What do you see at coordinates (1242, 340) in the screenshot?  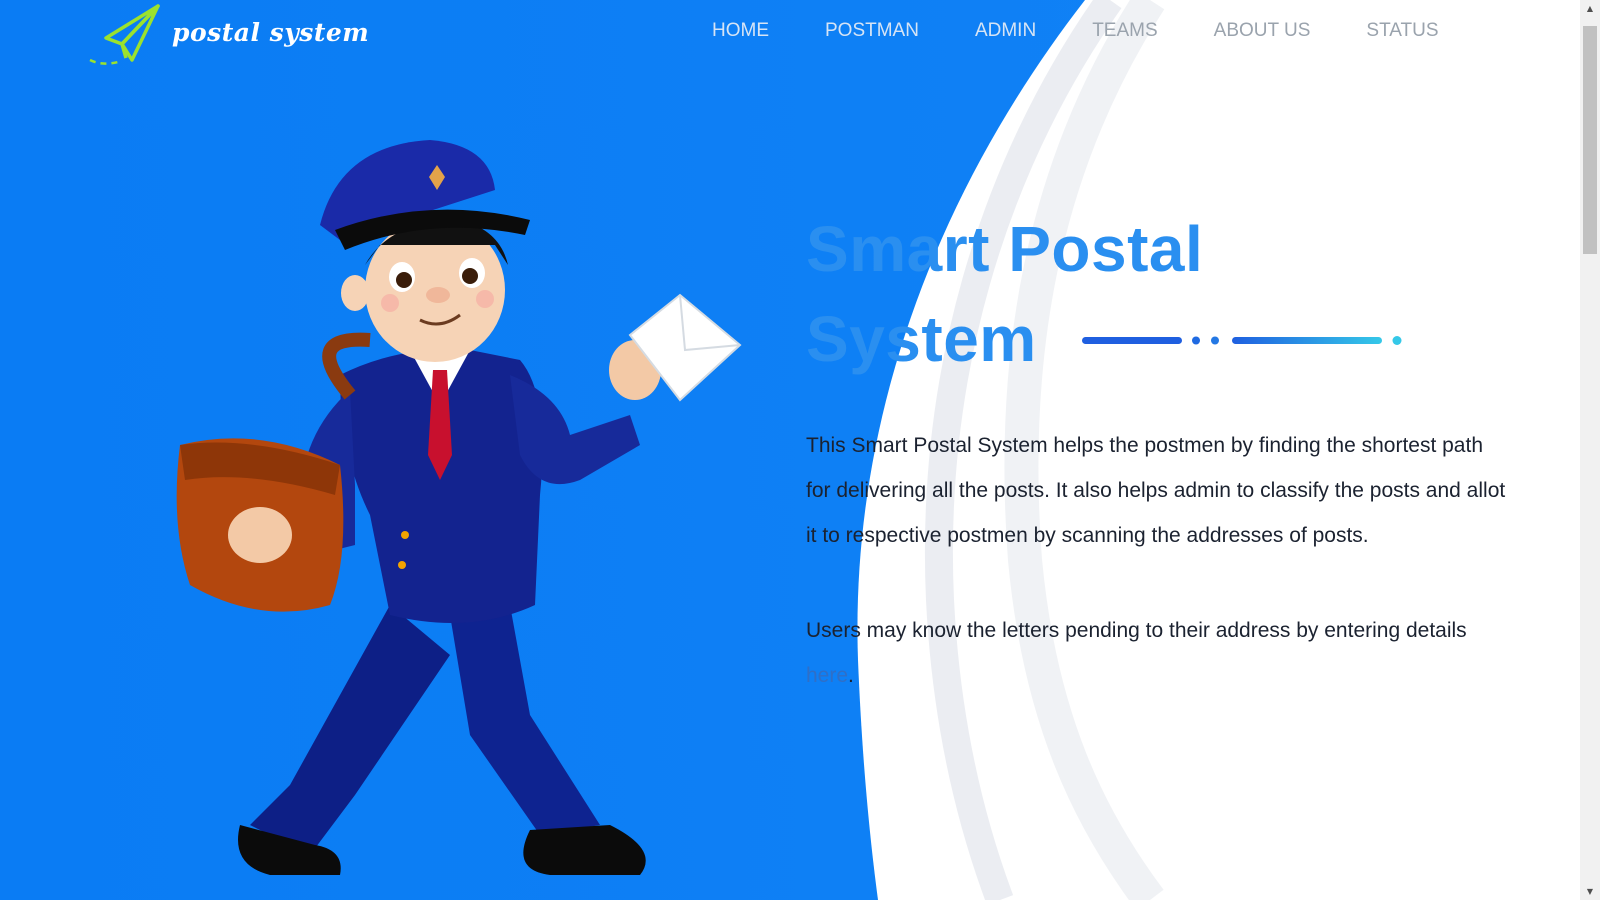 I see `title-decoration` at bounding box center [1242, 340].